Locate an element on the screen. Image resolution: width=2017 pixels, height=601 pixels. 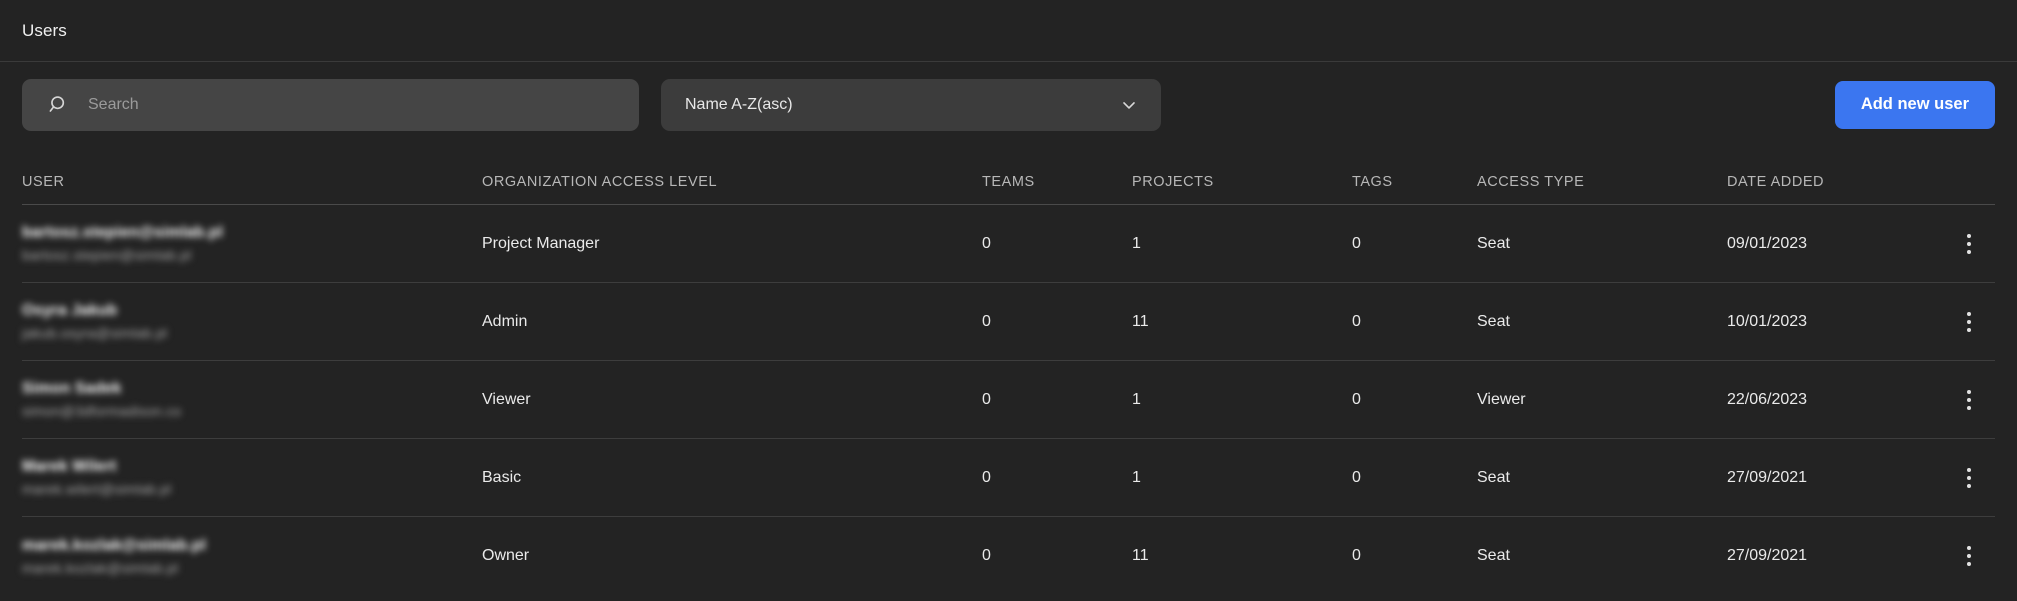
column-header-access-level: ORGANIZATION ACCESS LEVEL is located at coordinates (600, 182).